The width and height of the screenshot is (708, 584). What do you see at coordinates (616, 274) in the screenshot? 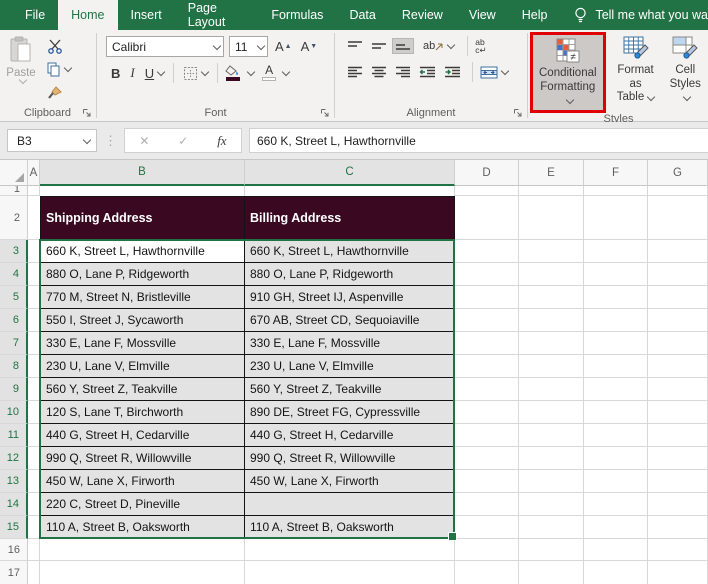
I see `cell-F4` at bounding box center [616, 274].